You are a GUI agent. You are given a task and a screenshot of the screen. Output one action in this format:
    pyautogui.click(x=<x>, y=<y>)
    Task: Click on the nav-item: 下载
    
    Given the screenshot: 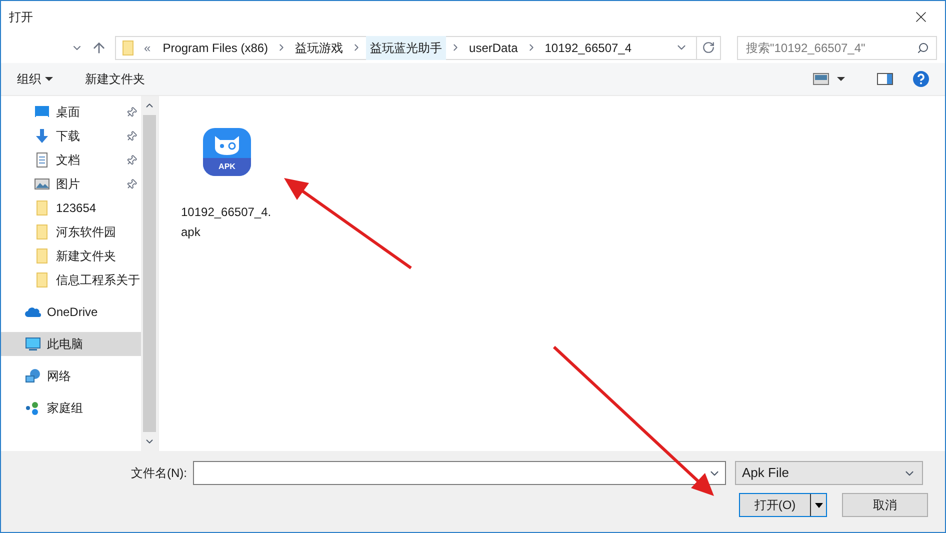 What is the action you would take?
    pyautogui.click(x=71, y=136)
    